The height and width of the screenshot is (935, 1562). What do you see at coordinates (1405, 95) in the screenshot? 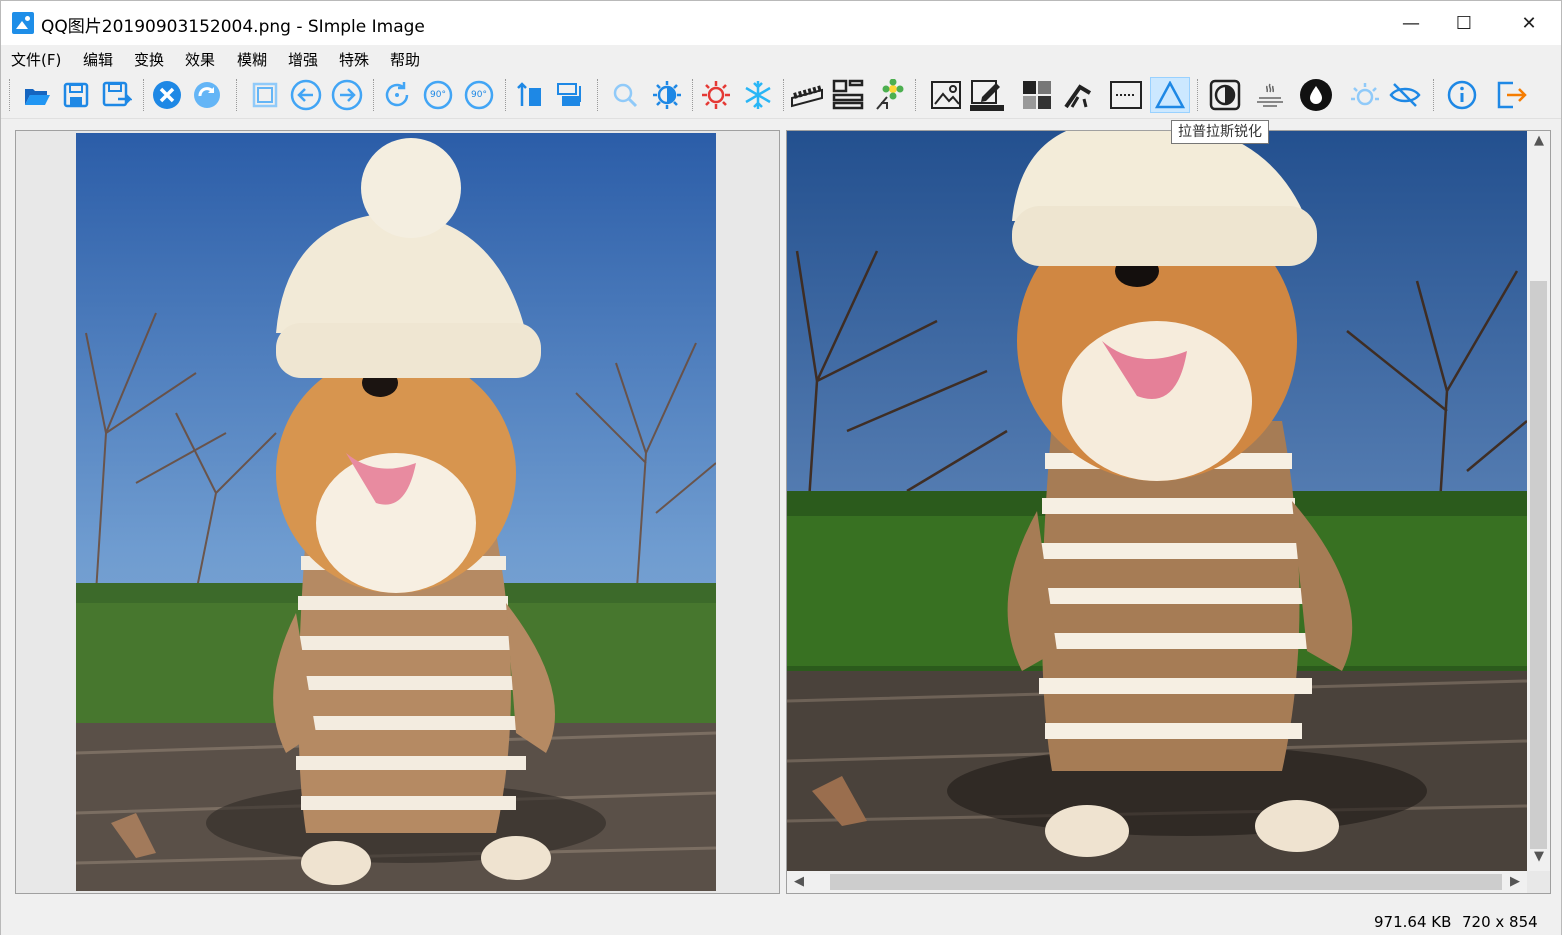
I see `hide-icon` at bounding box center [1405, 95].